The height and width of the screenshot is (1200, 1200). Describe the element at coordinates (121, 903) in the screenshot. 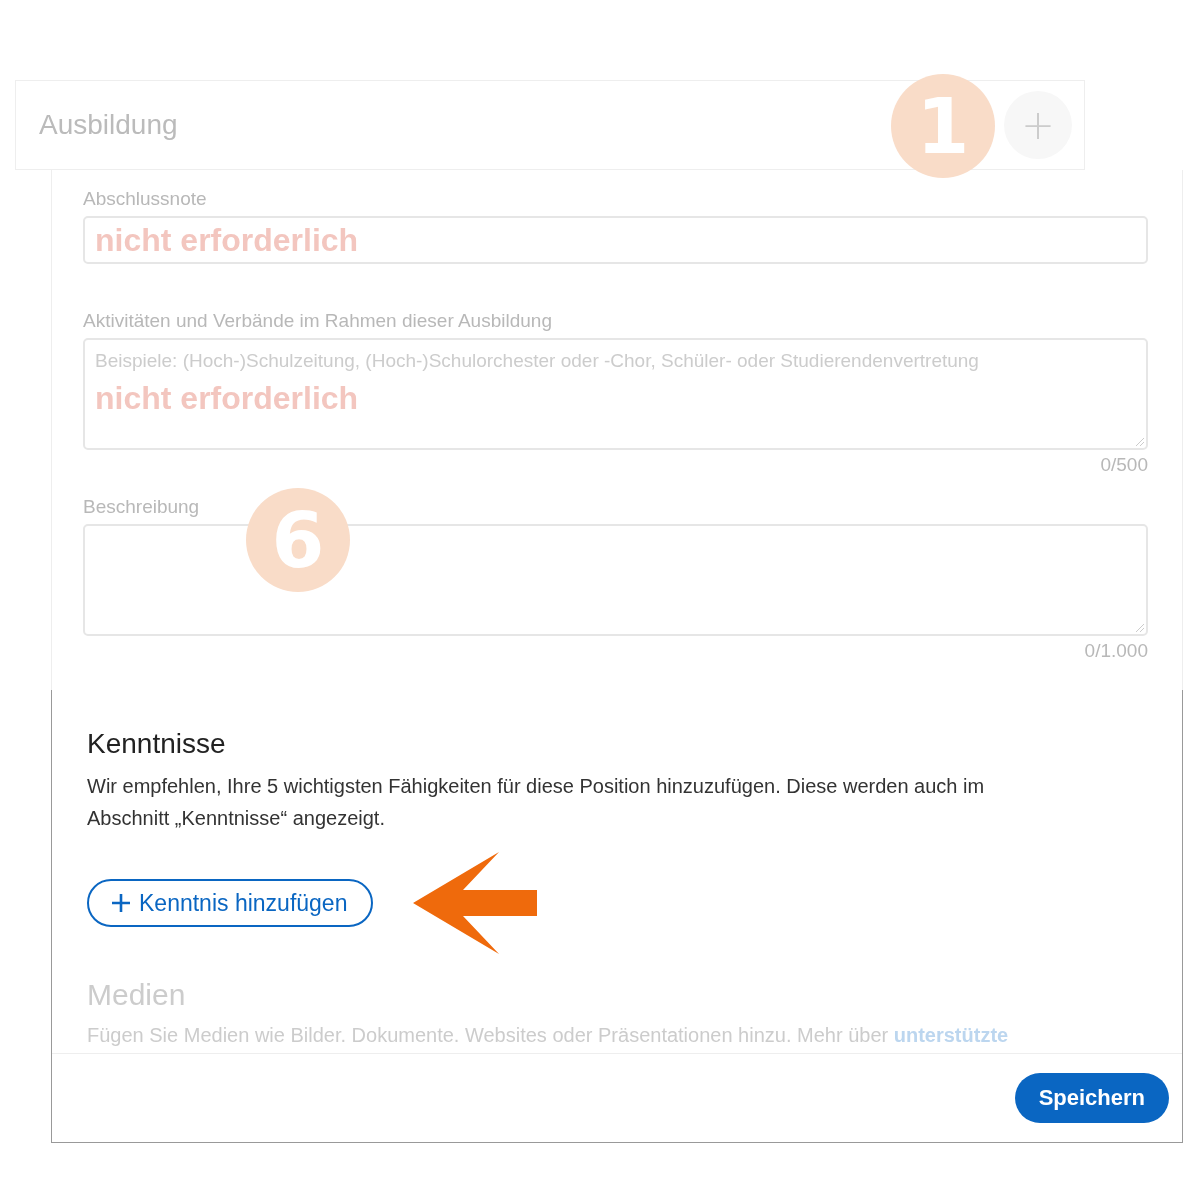

I see `plus-icon` at that location.